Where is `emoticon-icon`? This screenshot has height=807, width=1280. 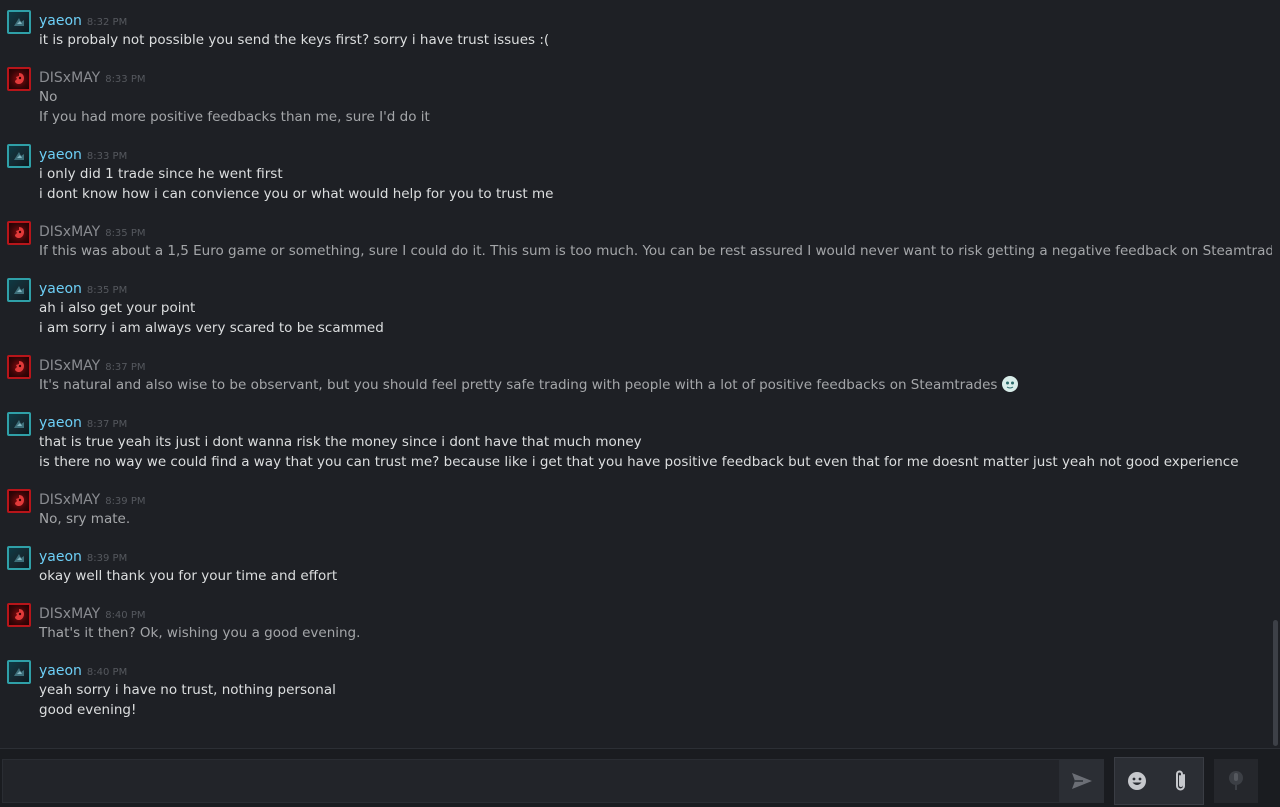
emoticon-icon is located at coordinates (1137, 781).